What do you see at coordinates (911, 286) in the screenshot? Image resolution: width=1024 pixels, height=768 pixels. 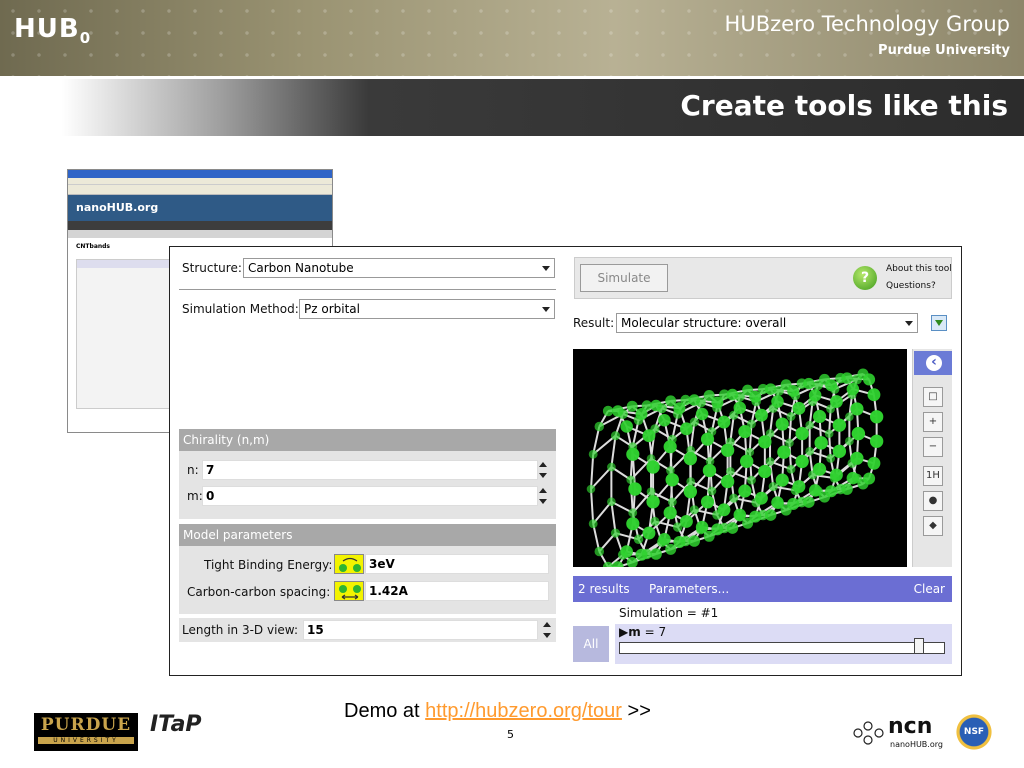 I see `questions-link: Questions?` at bounding box center [911, 286].